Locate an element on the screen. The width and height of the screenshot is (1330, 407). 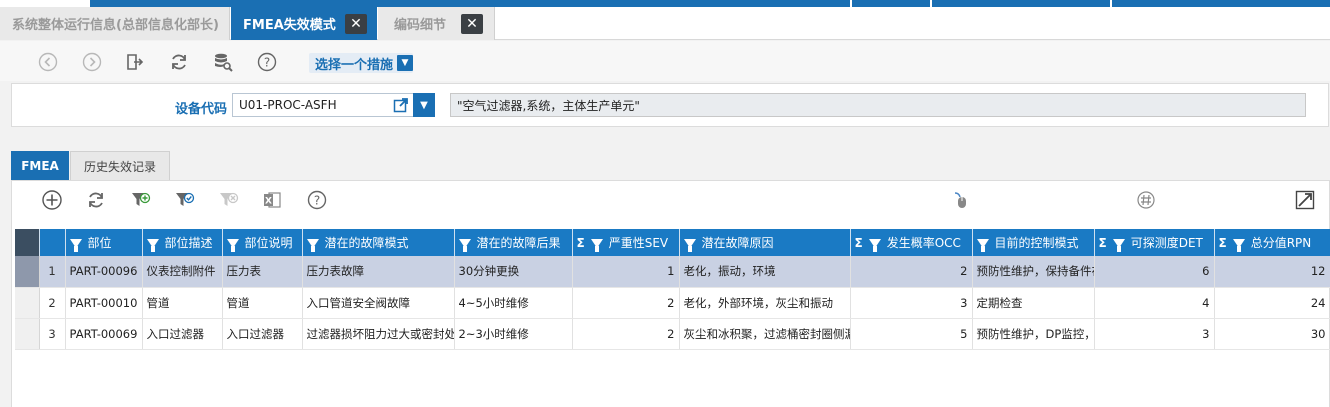
column-label: 总分值RPN is located at coordinates (1281, 243).